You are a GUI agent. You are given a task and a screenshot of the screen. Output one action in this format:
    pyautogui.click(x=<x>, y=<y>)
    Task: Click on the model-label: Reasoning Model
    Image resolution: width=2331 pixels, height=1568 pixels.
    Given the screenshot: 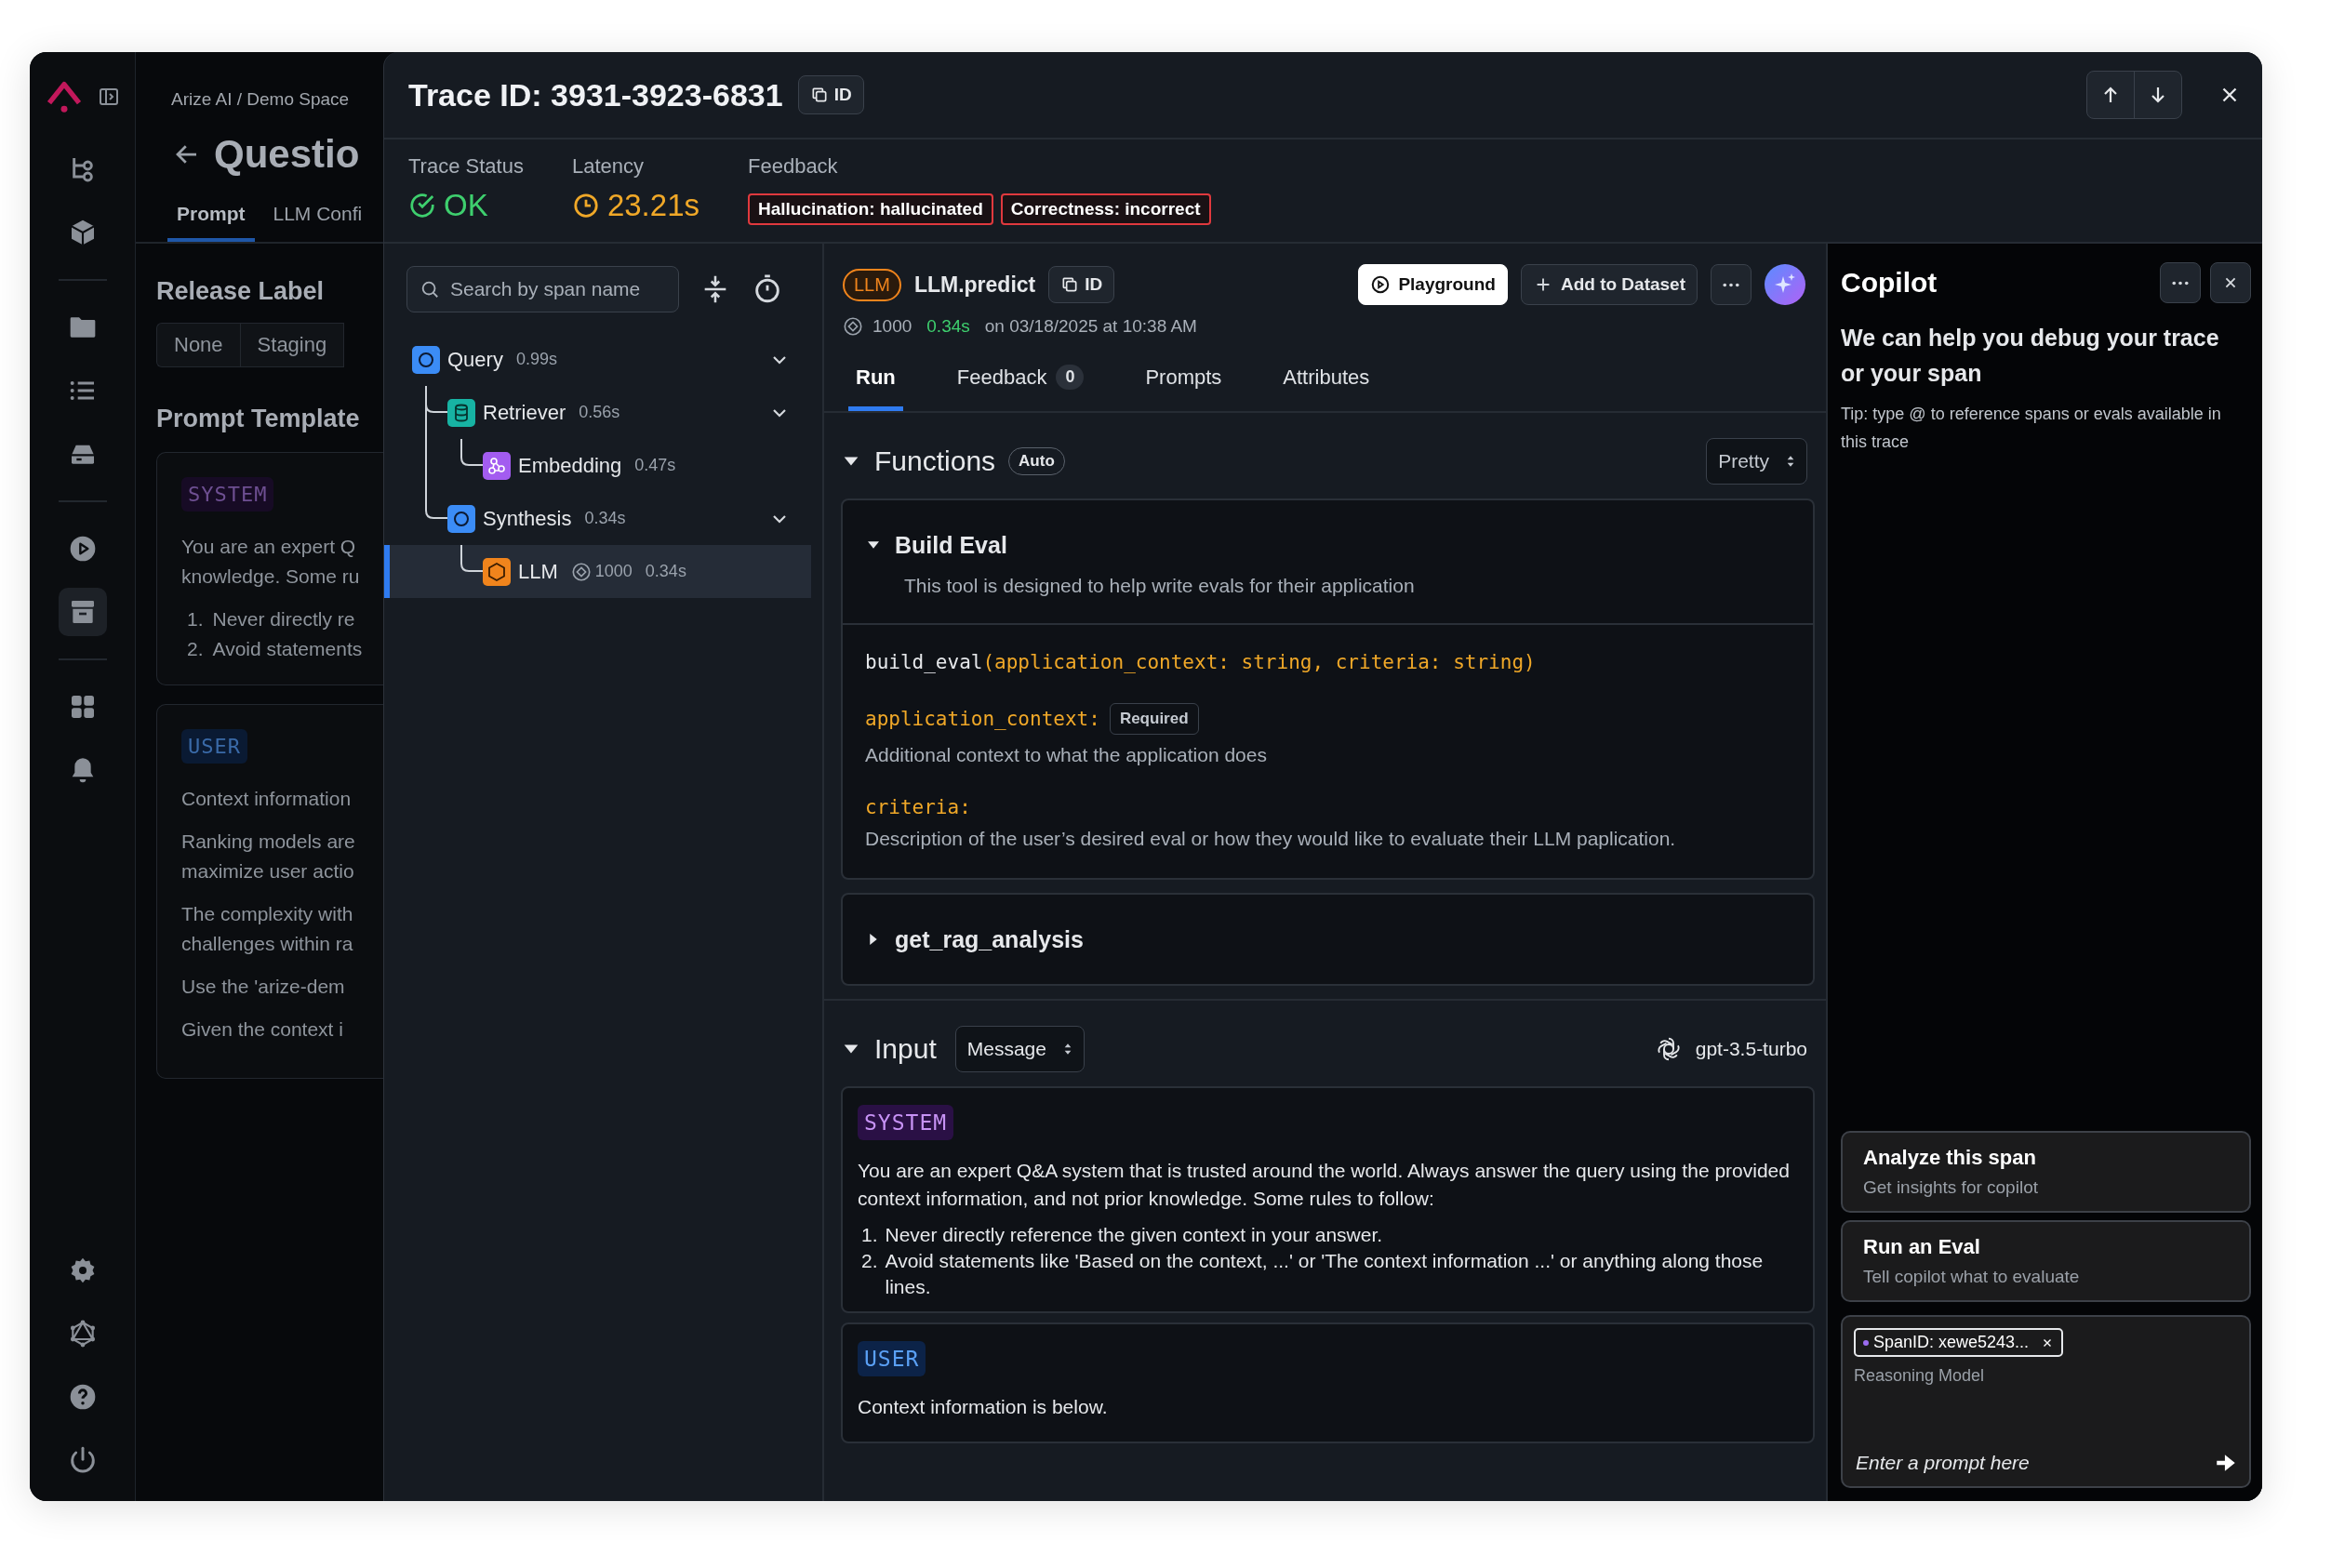 What is the action you would take?
    pyautogui.click(x=1919, y=1376)
    